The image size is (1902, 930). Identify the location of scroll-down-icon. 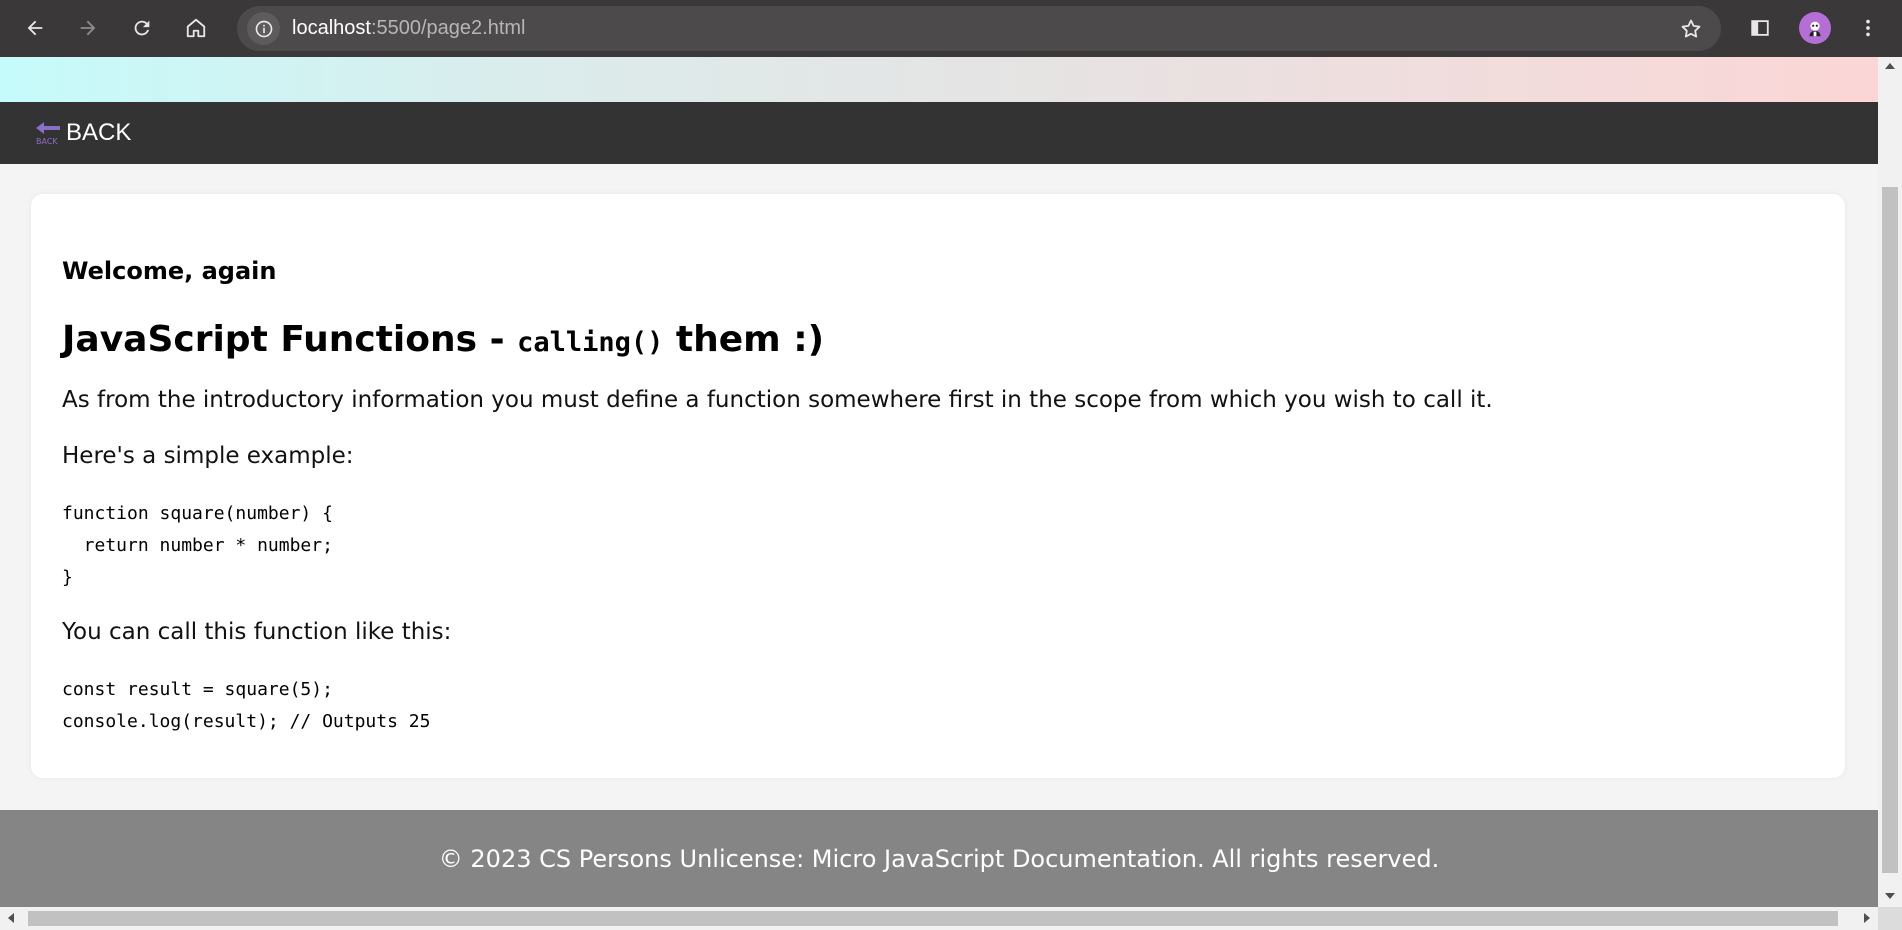
(1890, 896).